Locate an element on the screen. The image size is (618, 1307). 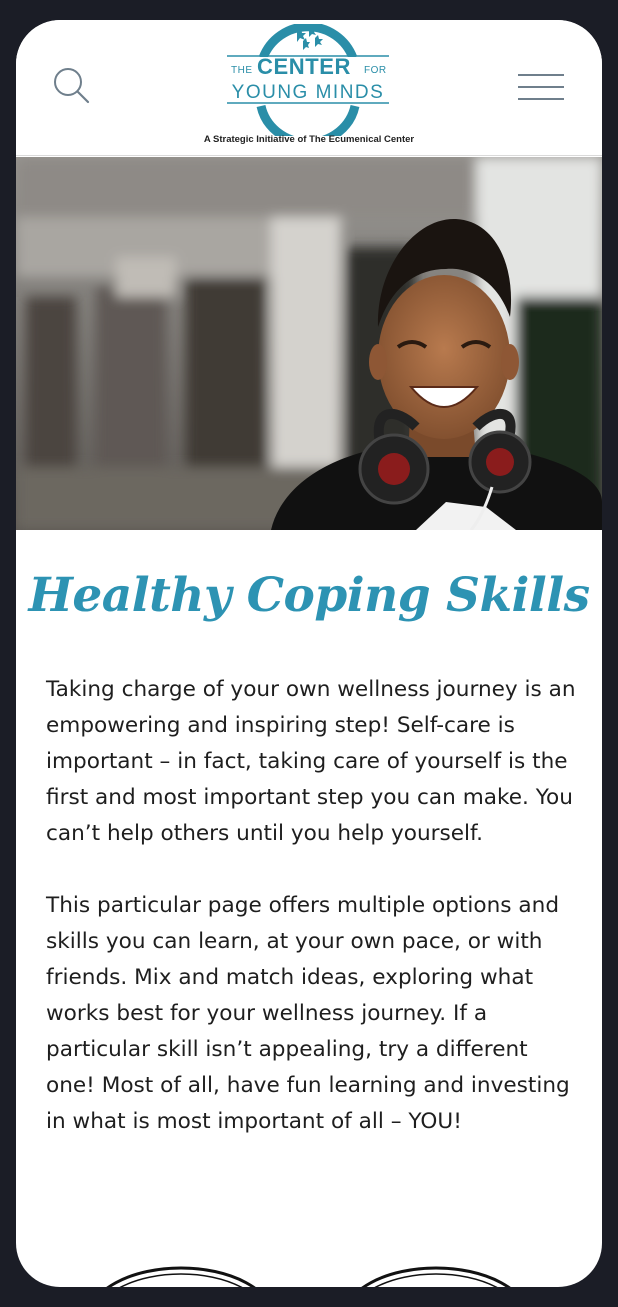
decorative-circles is located at coordinates (308, 1276).